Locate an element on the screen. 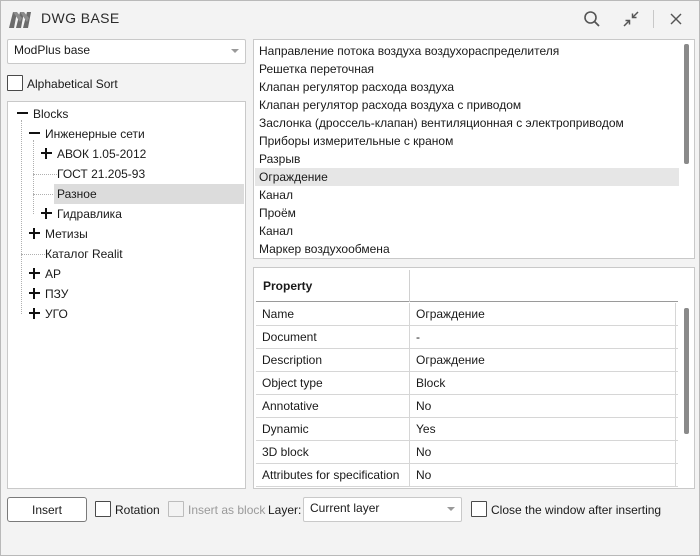  app-logo-icon is located at coordinates (20, 20).